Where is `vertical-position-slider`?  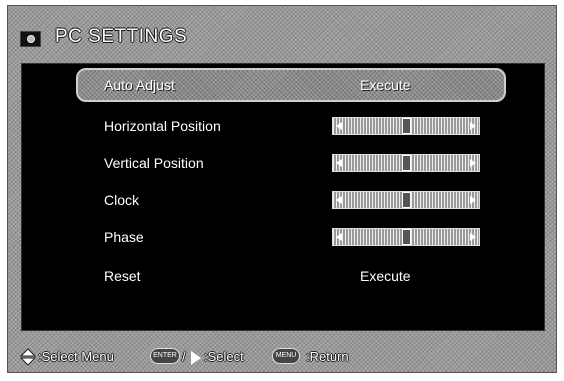 vertical-position-slider is located at coordinates (406, 163).